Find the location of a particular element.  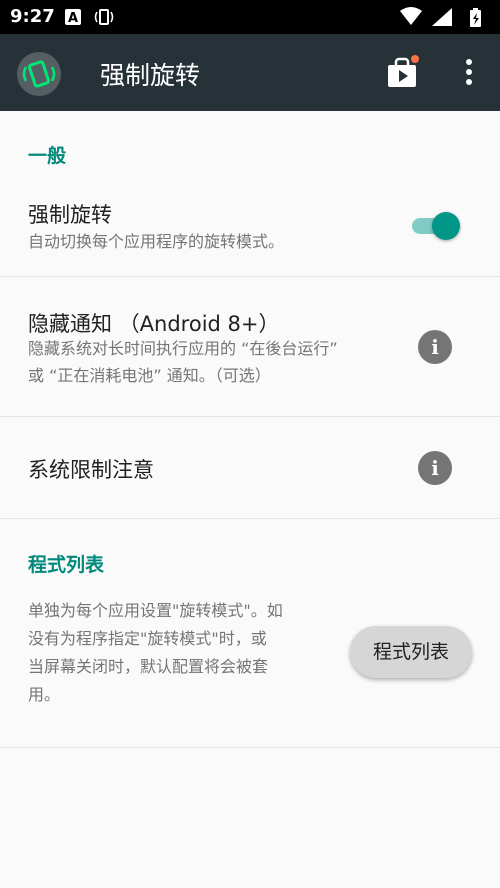

hide-notification-title: 隐藏通知 （Android 8+） is located at coordinates (154, 324).